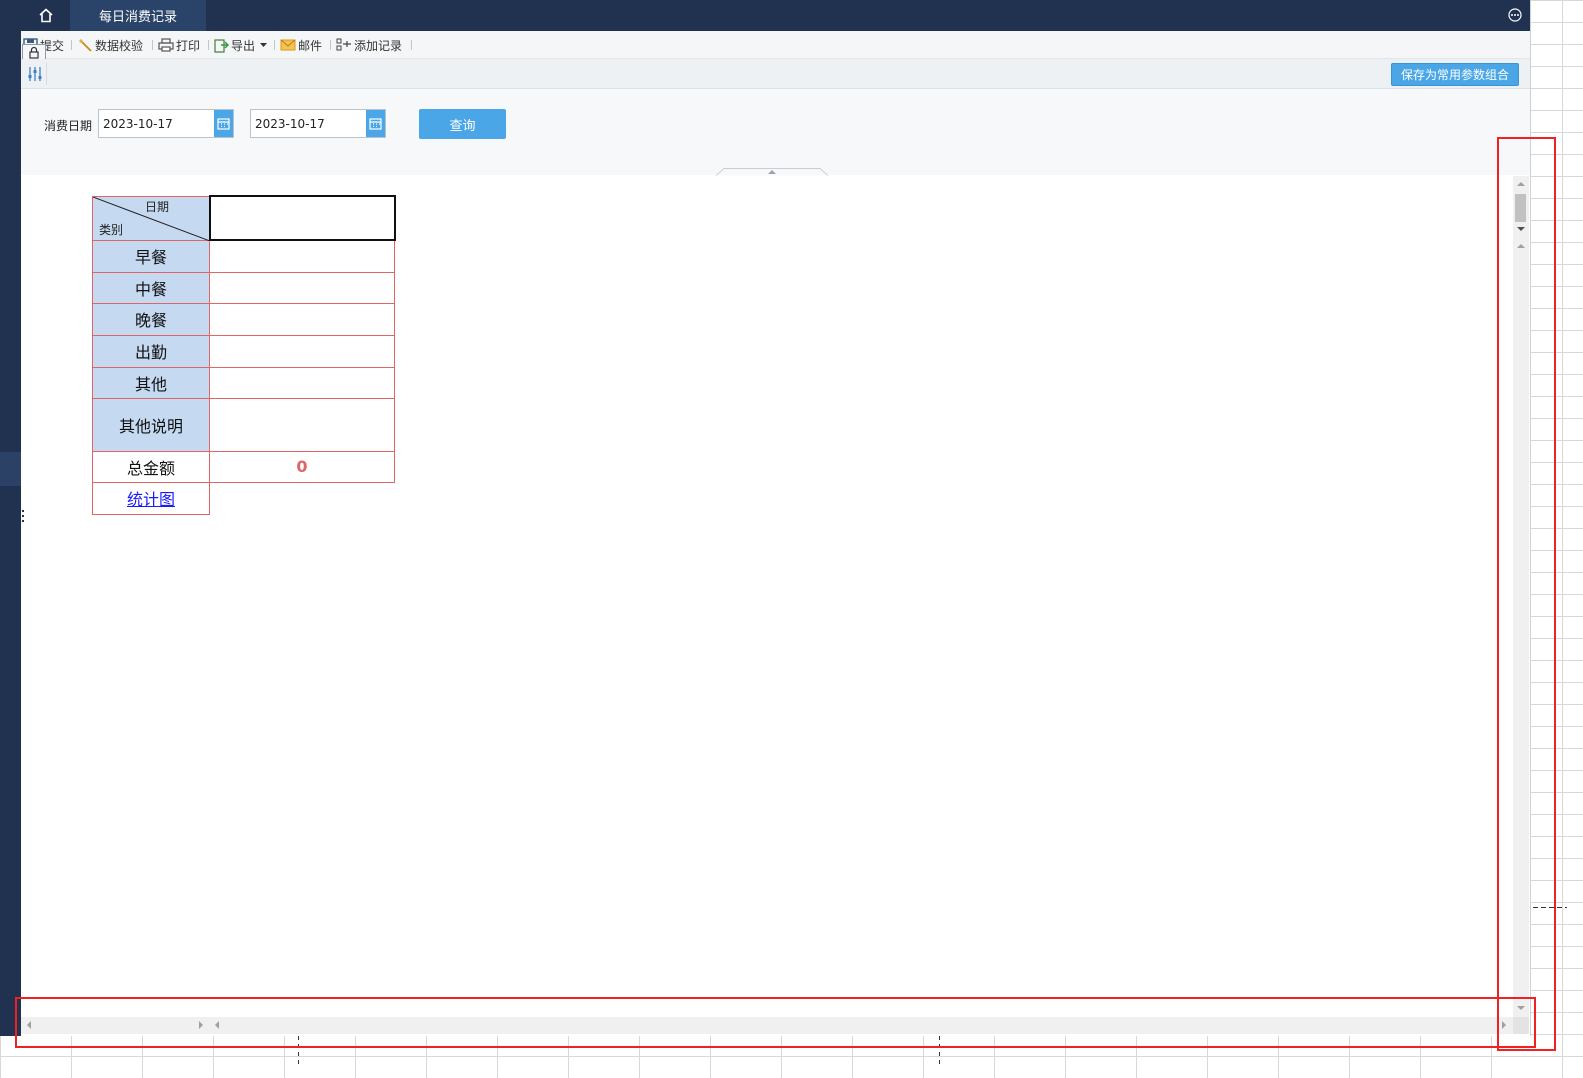 The height and width of the screenshot is (1078, 1583). I want to click on home-icon, so click(45, 15).